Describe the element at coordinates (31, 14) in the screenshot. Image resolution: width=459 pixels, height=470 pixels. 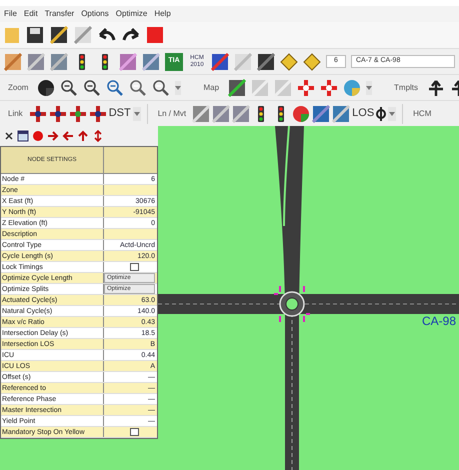
I see `menu-item: Edit` at that location.